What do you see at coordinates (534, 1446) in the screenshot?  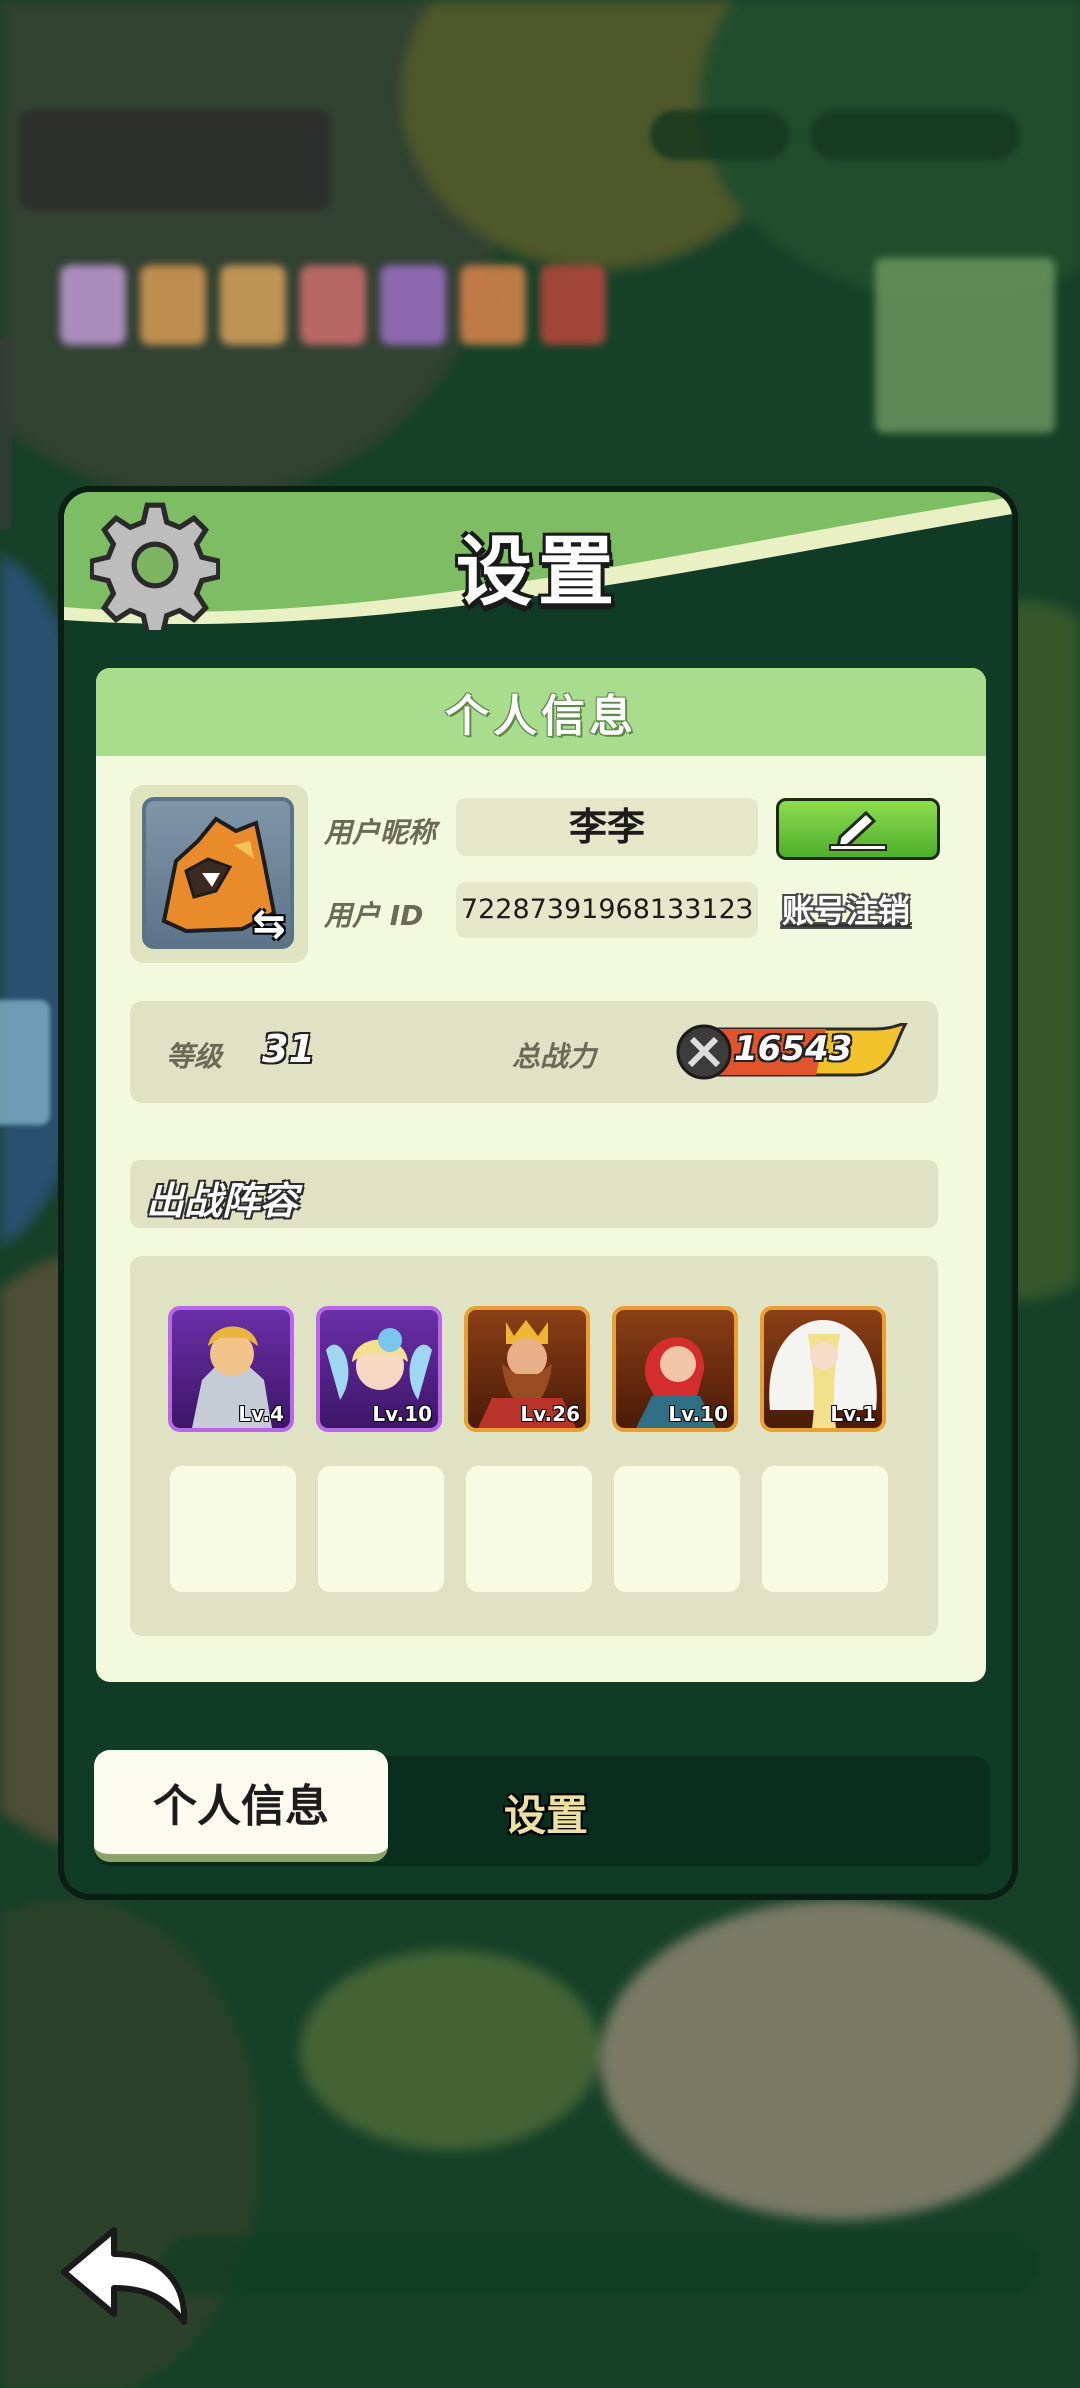 I see `lineup-box: Lv.4 Lv.10 Lv.26 Lv.10 Lv.1` at bounding box center [534, 1446].